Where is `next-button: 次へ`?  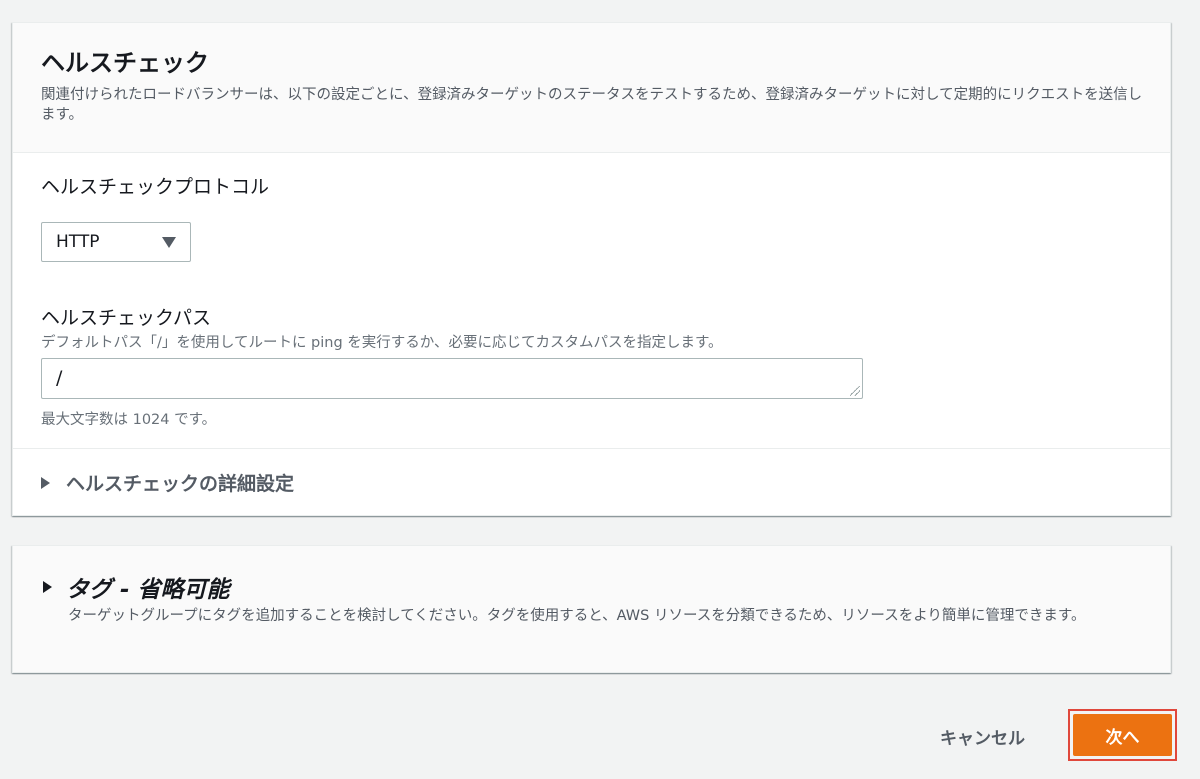 next-button: 次へ is located at coordinates (1122, 735).